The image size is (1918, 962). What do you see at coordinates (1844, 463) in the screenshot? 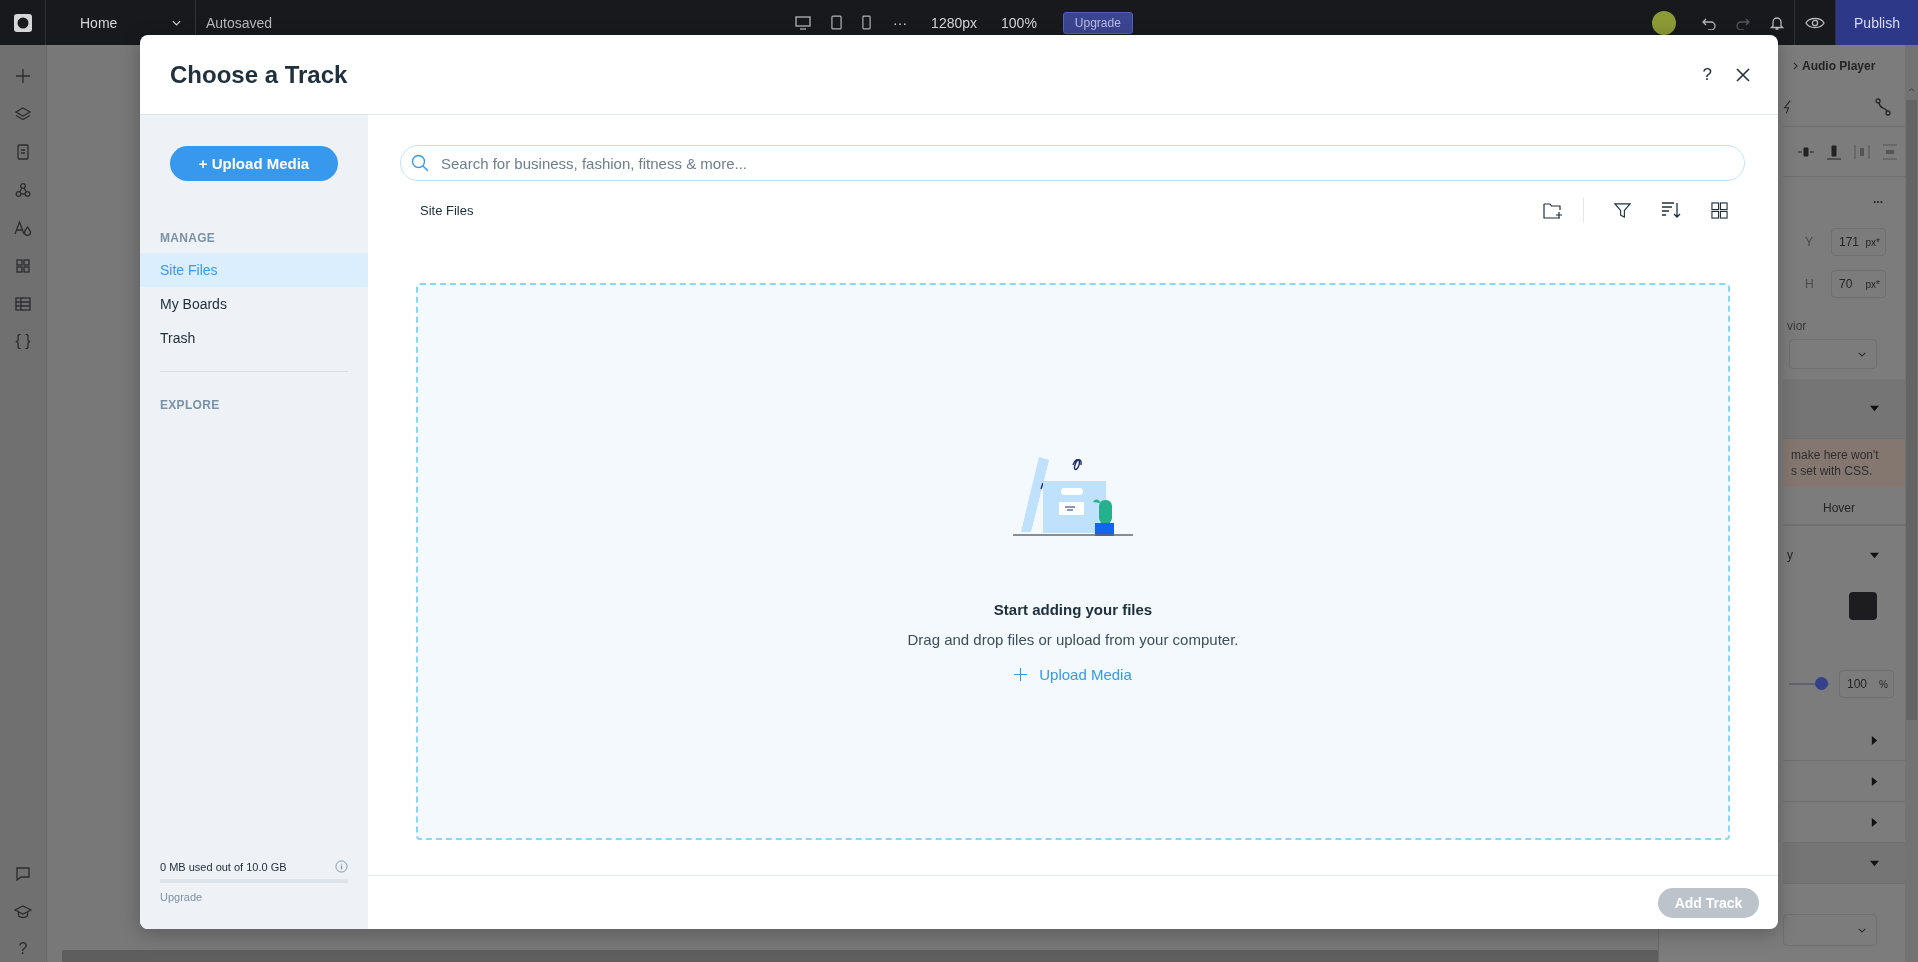
I see `warning-message: make here won't s set with CSS.` at bounding box center [1844, 463].